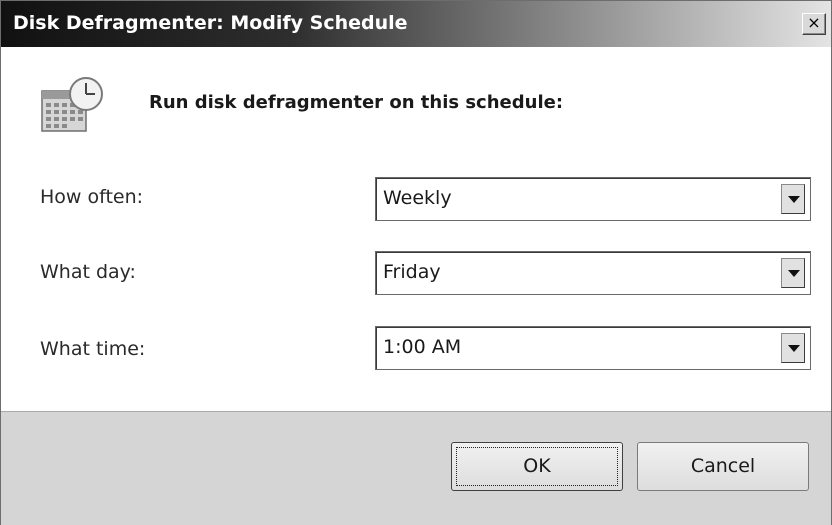 Image resolution: width=832 pixels, height=525 pixels. What do you see at coordinates (92, 197) in the screenshot?
I see `how-often-label: How often:` at bounding box center [92, 197].